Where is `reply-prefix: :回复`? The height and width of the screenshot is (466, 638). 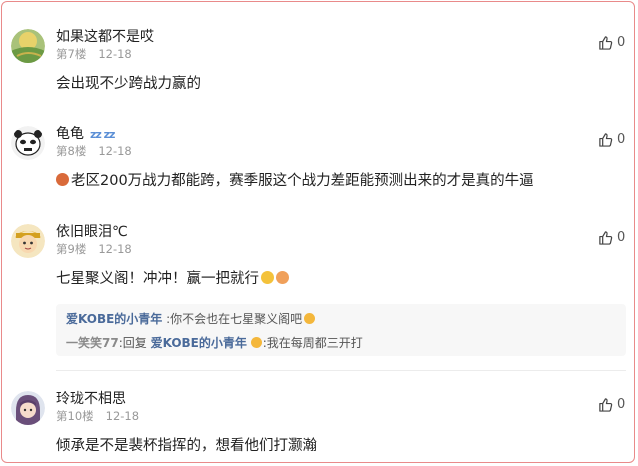 reply-prefix: :回复 is located at coordinates (134, 343).